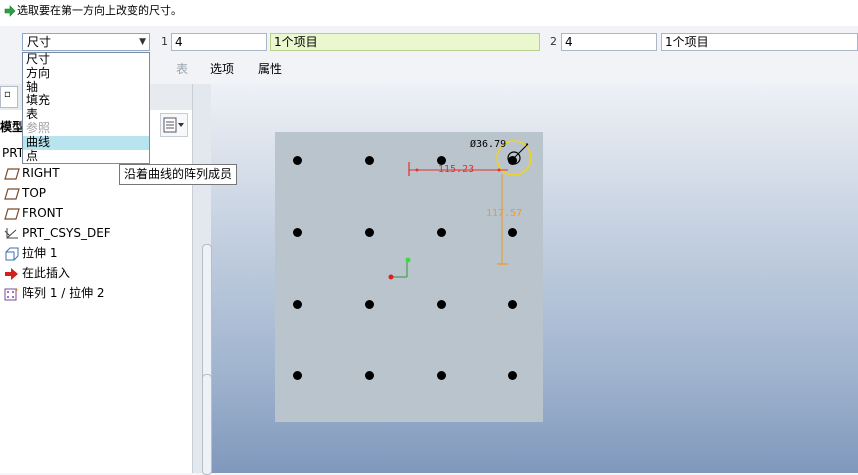  What do you see at coordinates (13, 153) in the screenshot?
I see `model-tree-root: PRT` at bounding box center [13, 153].